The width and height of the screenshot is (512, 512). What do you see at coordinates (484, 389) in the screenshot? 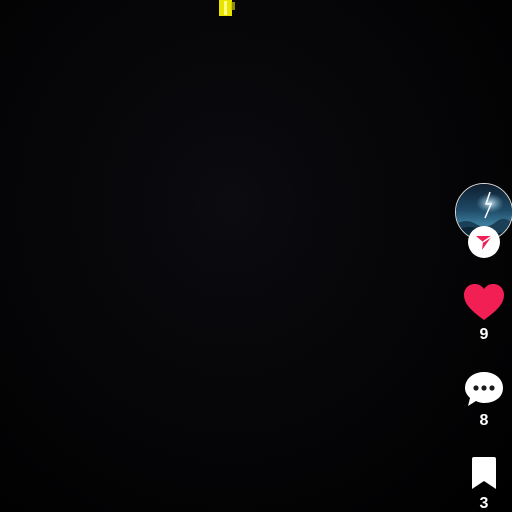
I see `comment-bubble-icon` at bounding box center [484, 389].